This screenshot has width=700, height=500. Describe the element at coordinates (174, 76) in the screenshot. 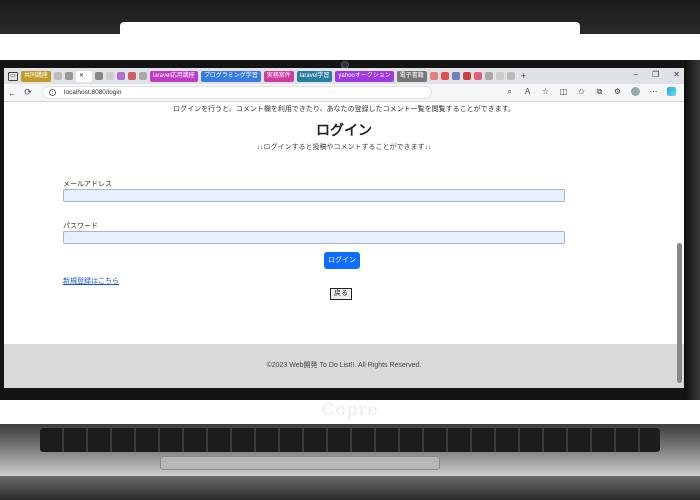

I see `tab-group-2: laravel応用講座` at that location.